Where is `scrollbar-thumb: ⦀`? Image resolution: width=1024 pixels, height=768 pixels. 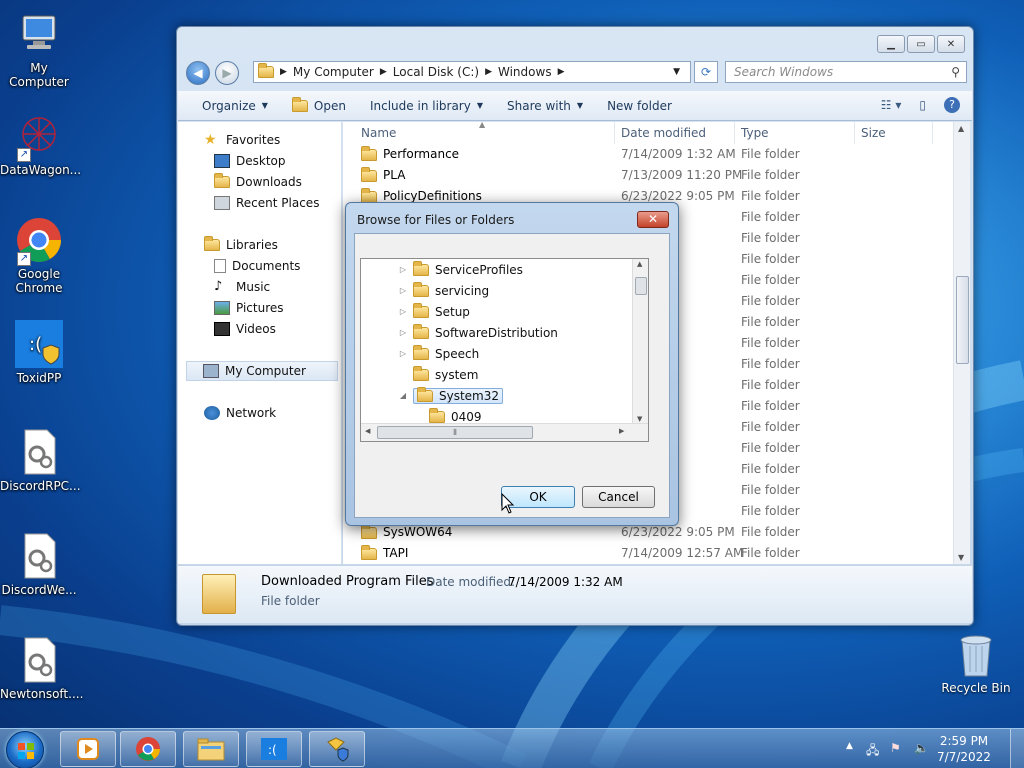
scrollbar-thumb: ⦀ is located at coordinates (455, 432).